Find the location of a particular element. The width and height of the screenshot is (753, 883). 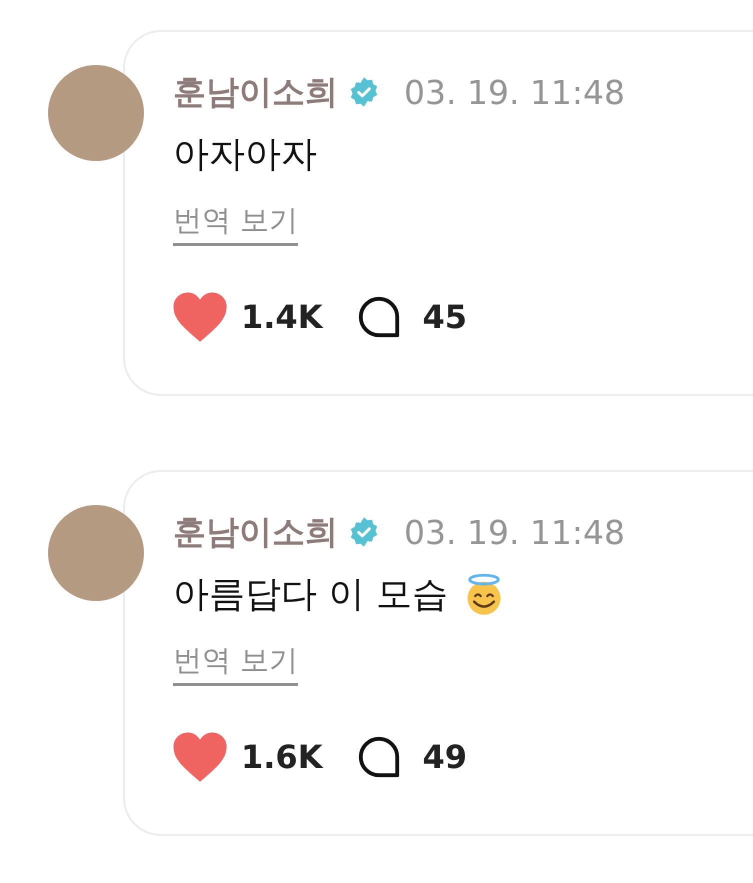

reply-count: 49 is located at coordinates (445, 757).